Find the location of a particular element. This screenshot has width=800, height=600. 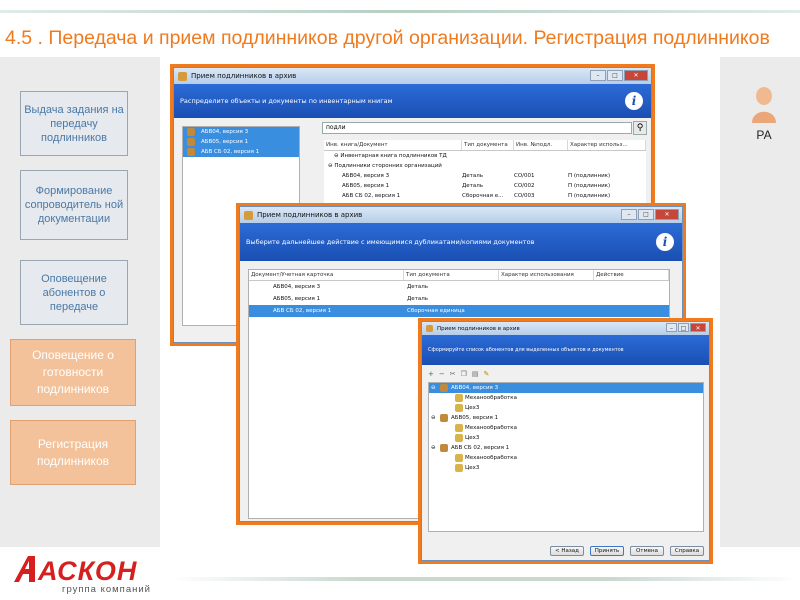

list-item: АБВ05, версия 1 is located at coordinates (241, 142).